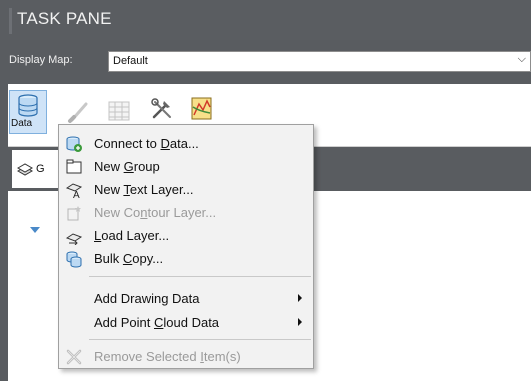  I want to click on new-group-icon, so click(74, 166).